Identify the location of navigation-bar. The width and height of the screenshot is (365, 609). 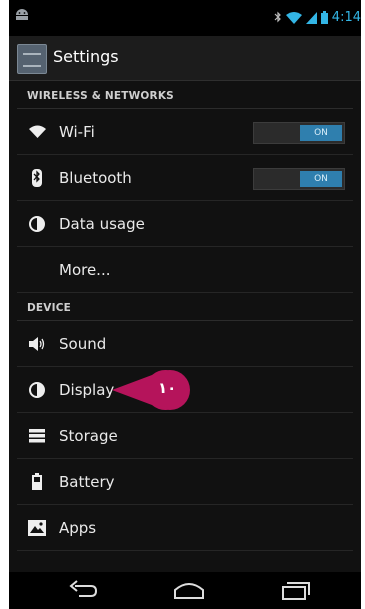
(185, 590).